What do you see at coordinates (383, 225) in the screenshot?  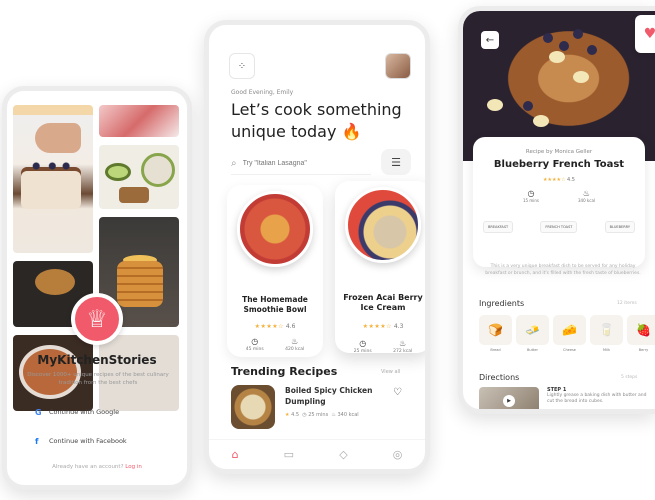 I see `acai-bowl-photo` at bounding box center [383, 225].